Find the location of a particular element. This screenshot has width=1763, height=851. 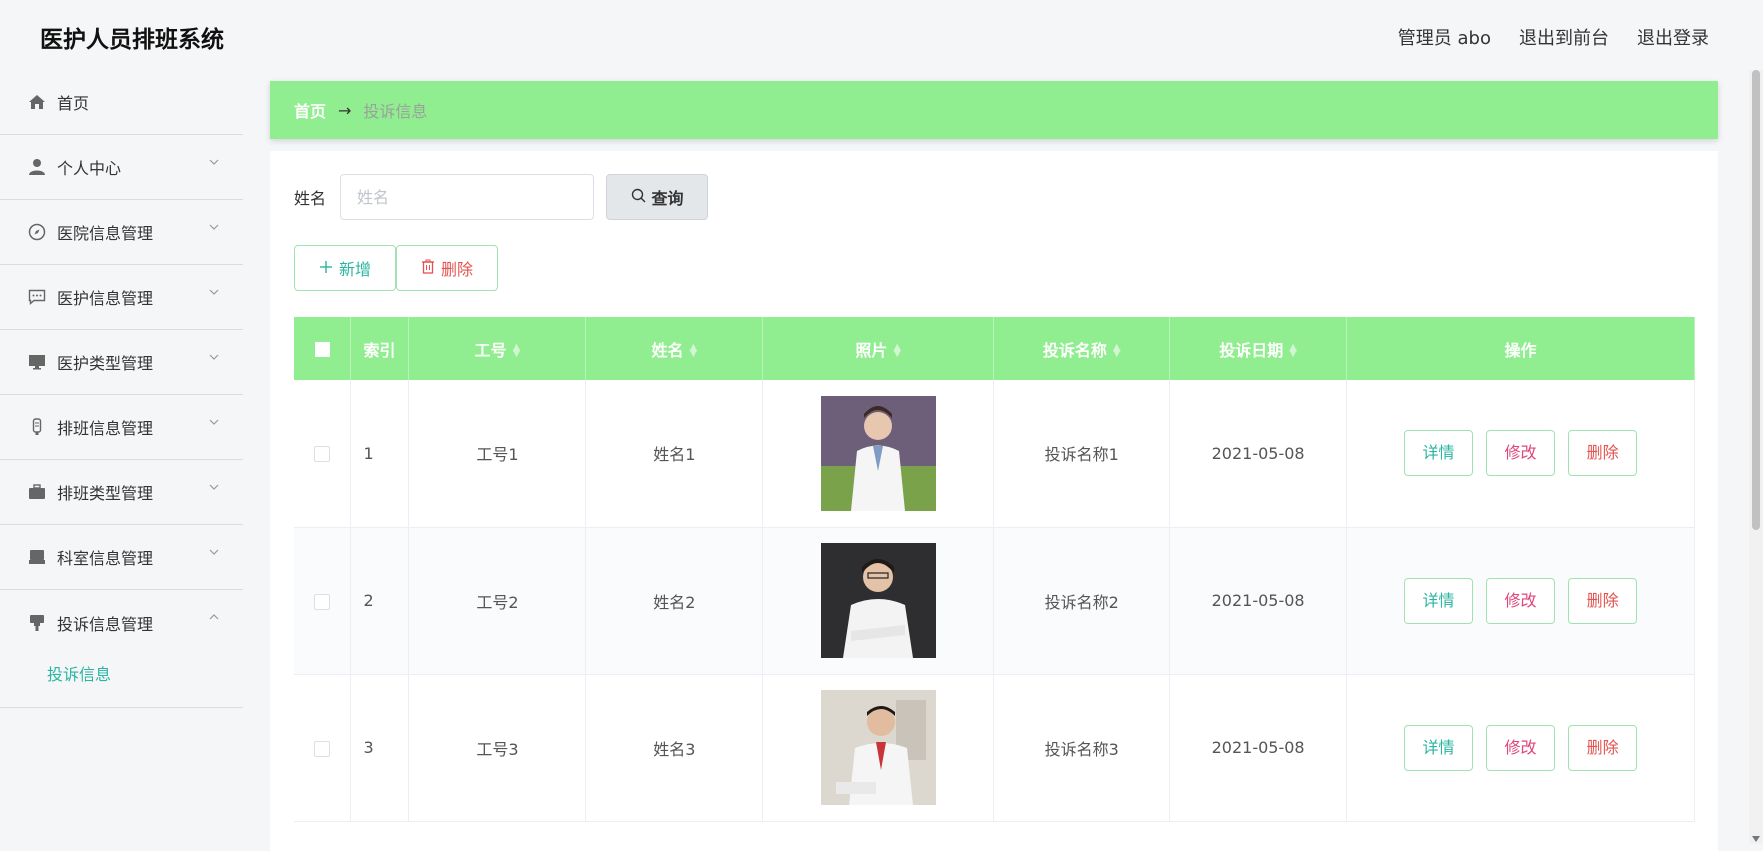

cell-name: 姓名1 is located at coordinates (674, 454).